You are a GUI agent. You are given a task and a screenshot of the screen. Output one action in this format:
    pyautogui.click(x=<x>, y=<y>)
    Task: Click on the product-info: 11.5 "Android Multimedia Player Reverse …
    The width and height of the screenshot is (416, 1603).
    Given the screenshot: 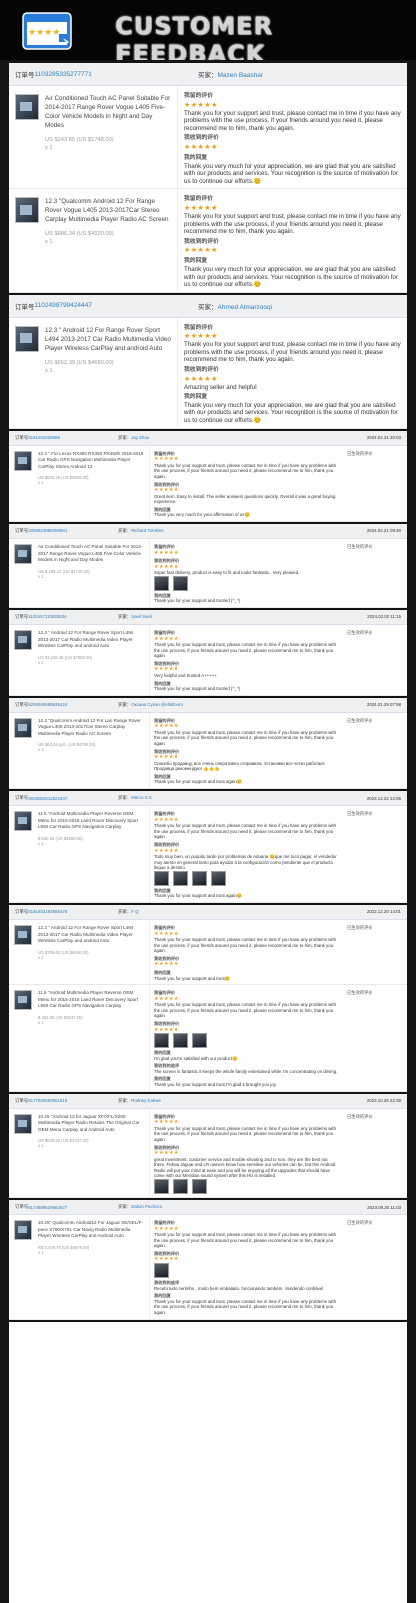 What is the action you would take?
    pyautogui.click(x=91, y=854)
    